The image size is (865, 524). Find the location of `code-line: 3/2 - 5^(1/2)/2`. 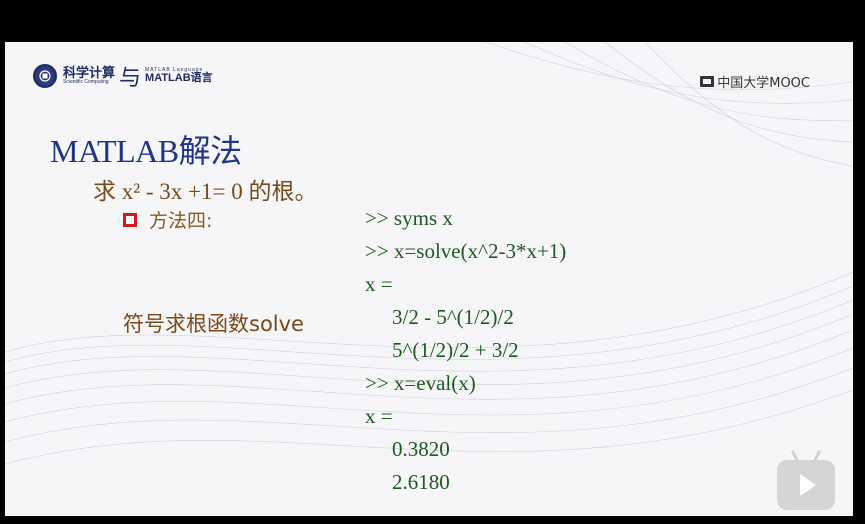

code-line: 3/2 - 5^(1/2)/2 is located at coordinates (453, 317).